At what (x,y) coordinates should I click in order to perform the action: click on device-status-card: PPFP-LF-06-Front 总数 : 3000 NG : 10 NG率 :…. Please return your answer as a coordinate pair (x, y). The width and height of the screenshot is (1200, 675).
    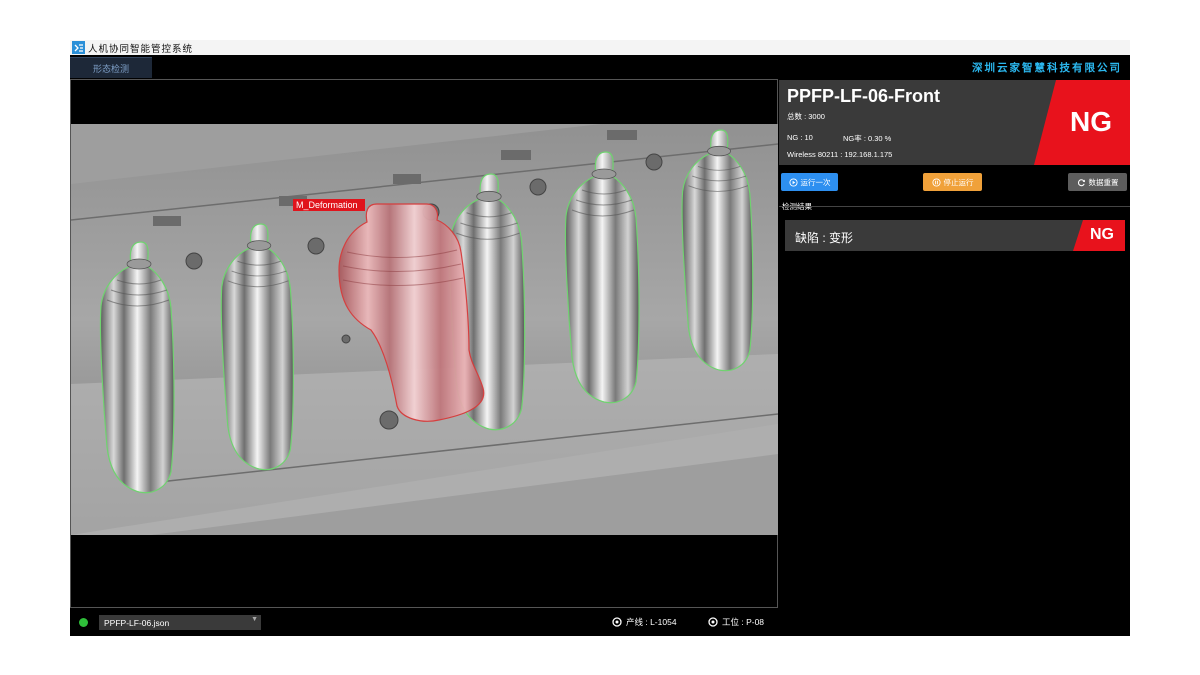
    Looking at the image, I should click on (954, 122).